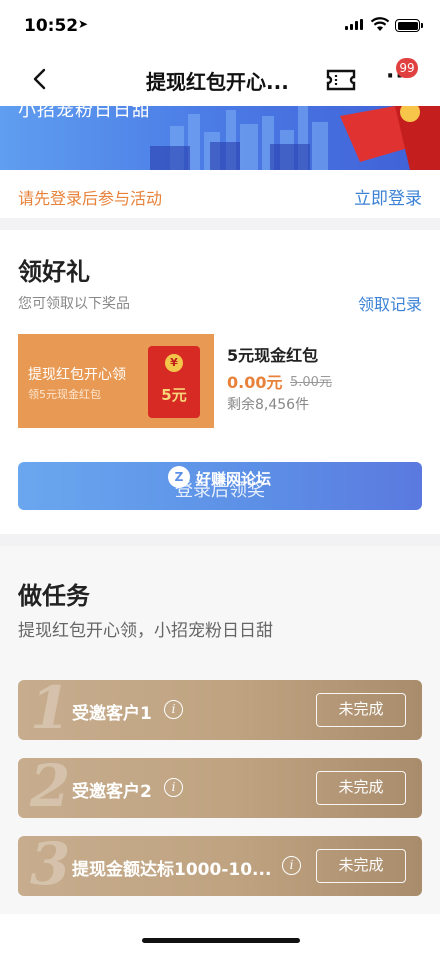 Image resolution: width=440 pixels, height=953 pixels. What do you see at coordinates (83, 24) in the screenshot?
I see `location-arrow-icon: ➤` at bounding box center [83, 24].